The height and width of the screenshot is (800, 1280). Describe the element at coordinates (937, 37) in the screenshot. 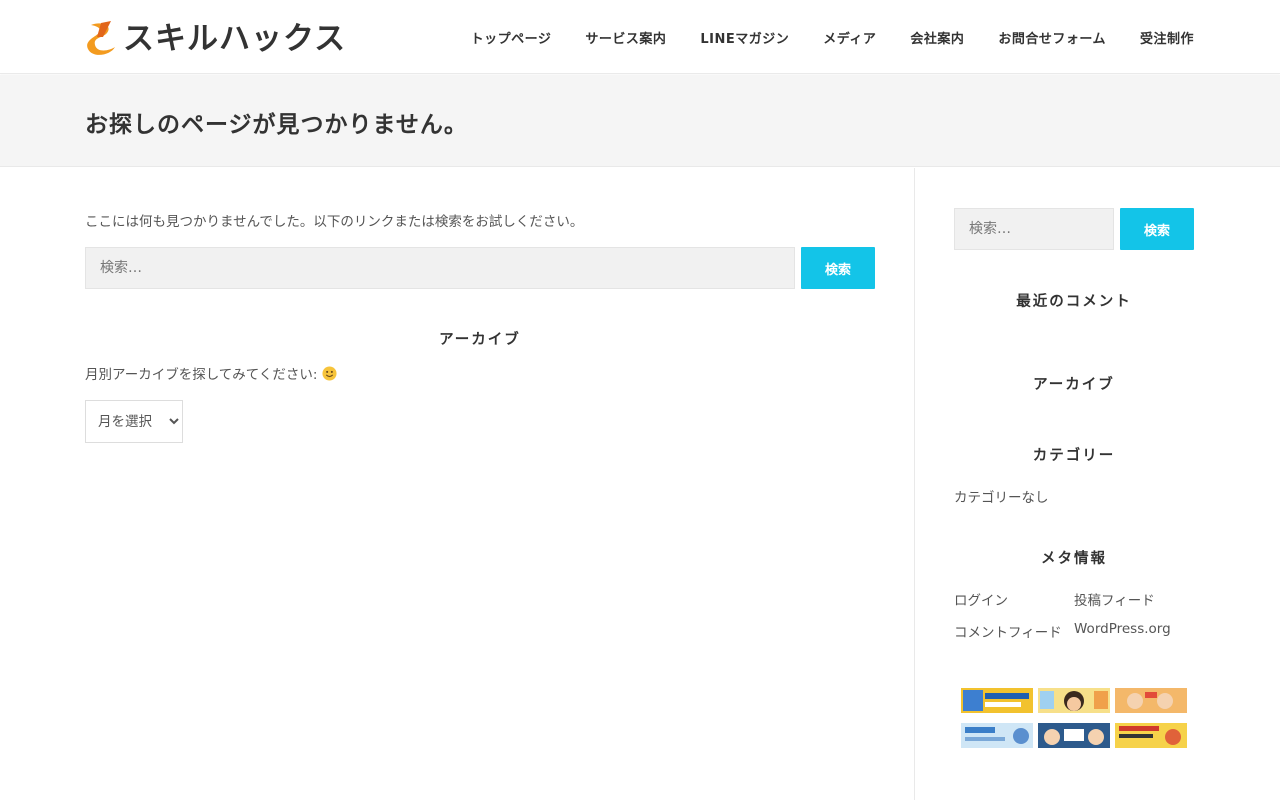

I see `nav-item-company: 会社案内` at that location.